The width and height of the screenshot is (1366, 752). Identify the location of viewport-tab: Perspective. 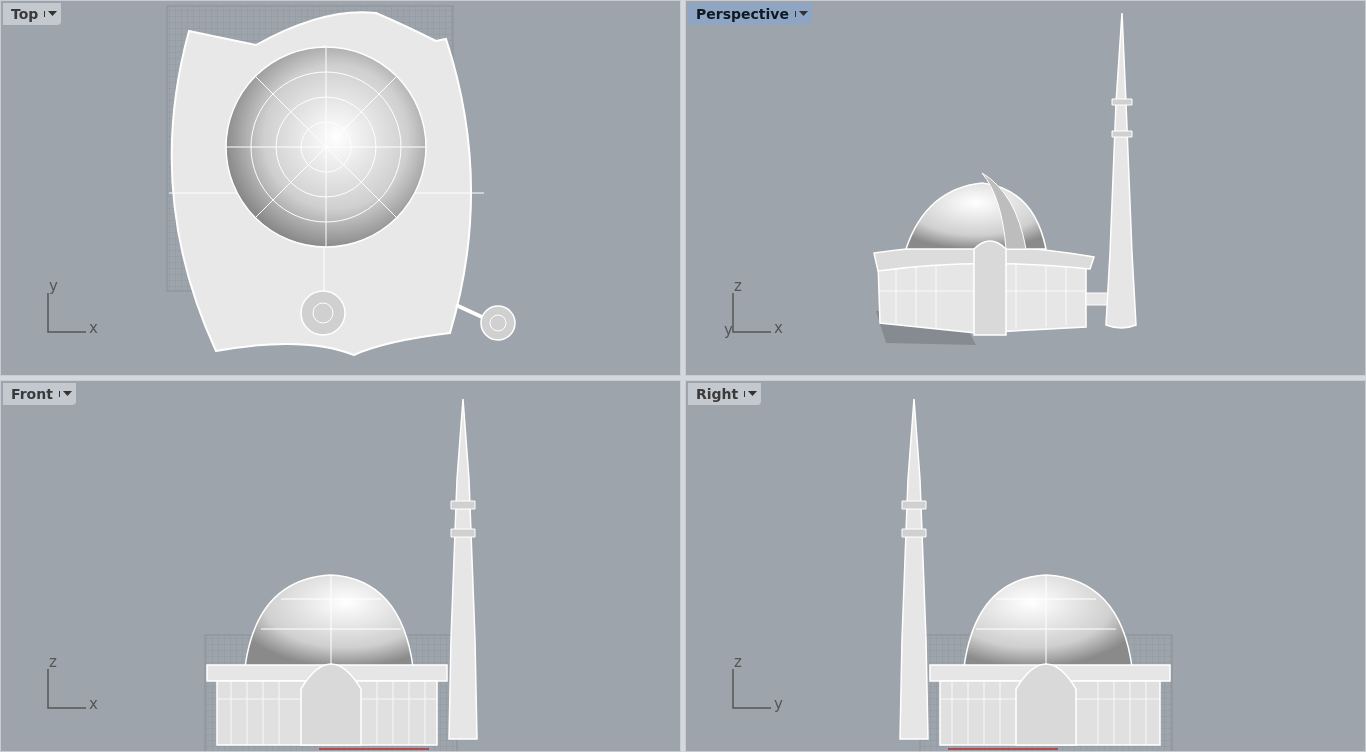
(750, 14).